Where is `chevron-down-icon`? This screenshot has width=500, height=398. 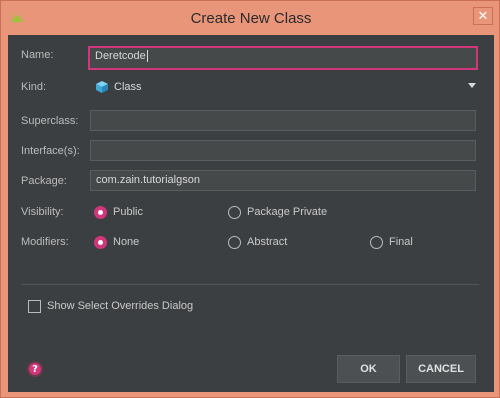 chevron-down-icon is located at coordinates (472, 85).